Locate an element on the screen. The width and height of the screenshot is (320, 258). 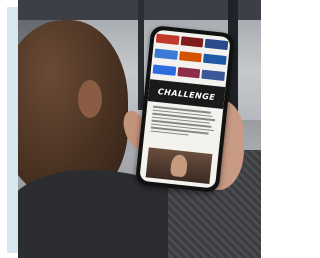
sponsor-logo-grid is located at coordinates (190, 59).